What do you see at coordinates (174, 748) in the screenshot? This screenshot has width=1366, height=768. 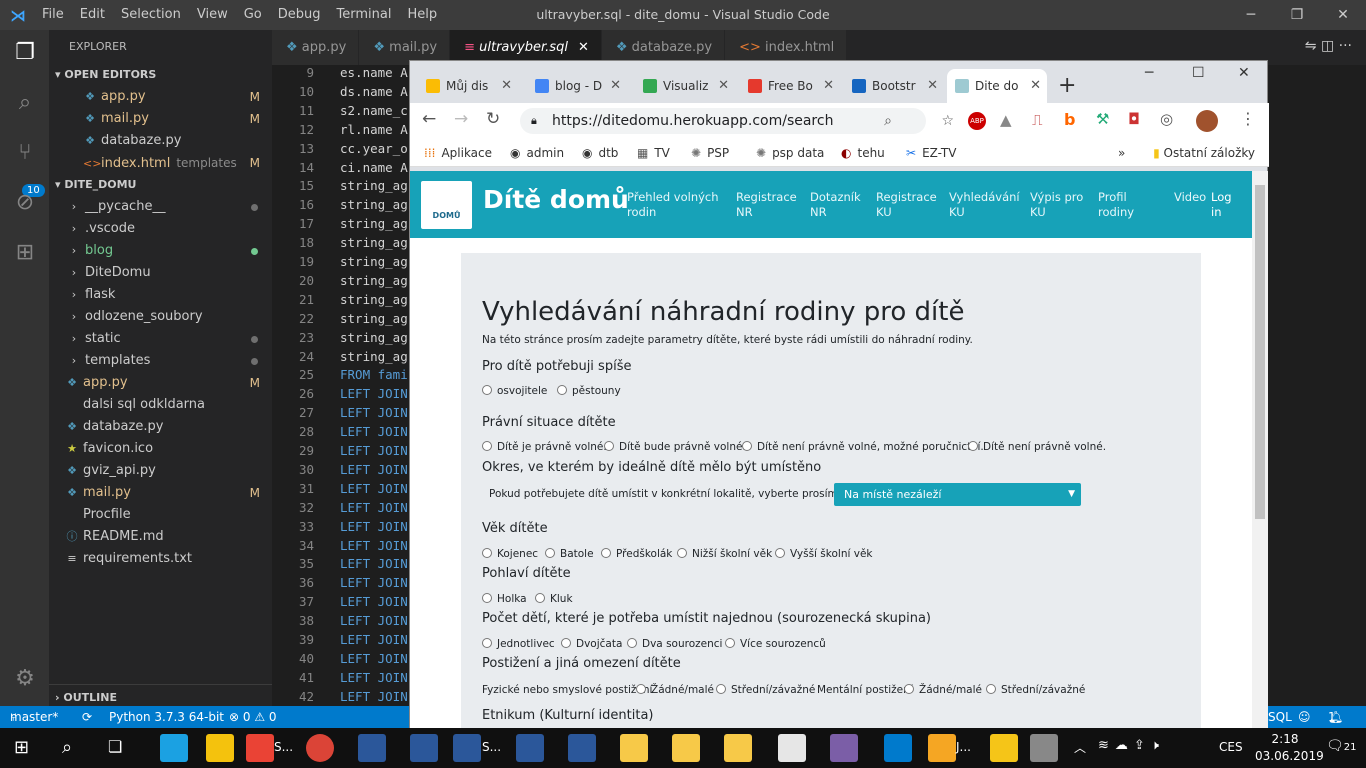 I see `network-app-icon` at bounding box center [174, 748].